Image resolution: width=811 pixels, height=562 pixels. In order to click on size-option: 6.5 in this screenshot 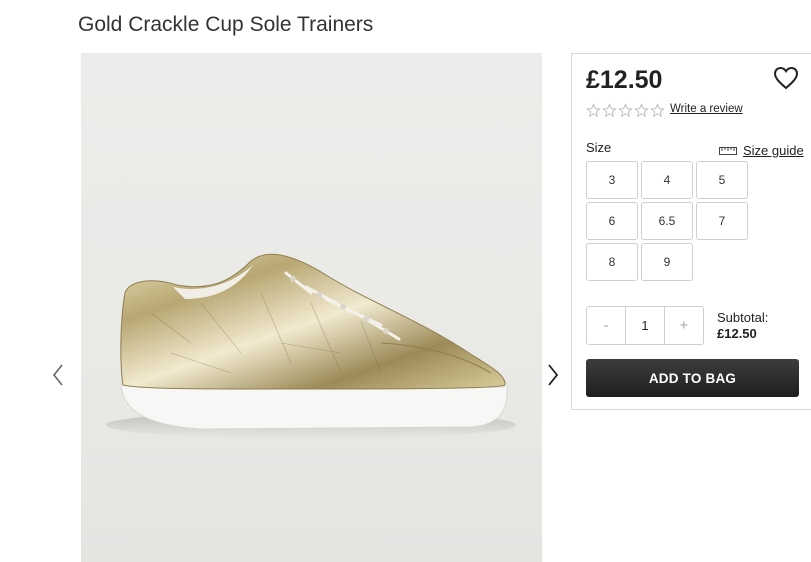, I will do `click(667, 221)`.